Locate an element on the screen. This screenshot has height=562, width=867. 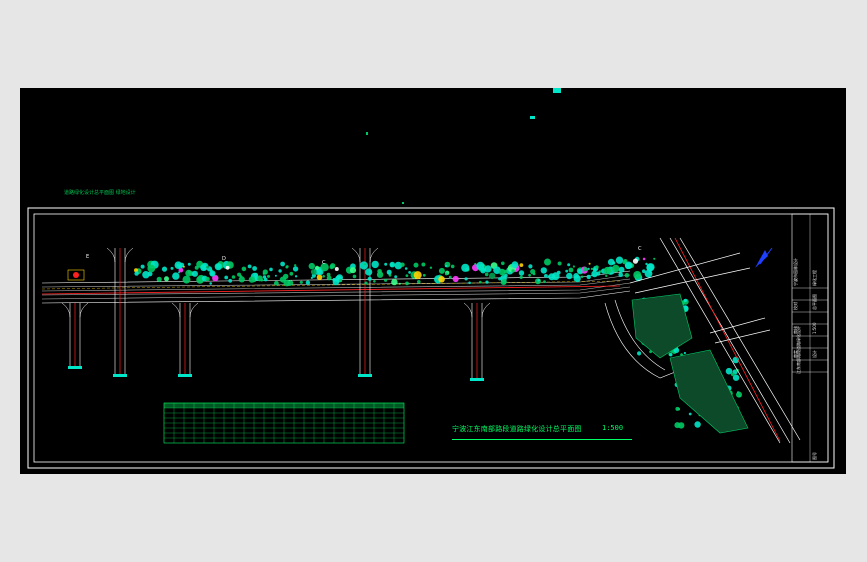
title-block-row: 图号 is located at coordinates (814, 456).